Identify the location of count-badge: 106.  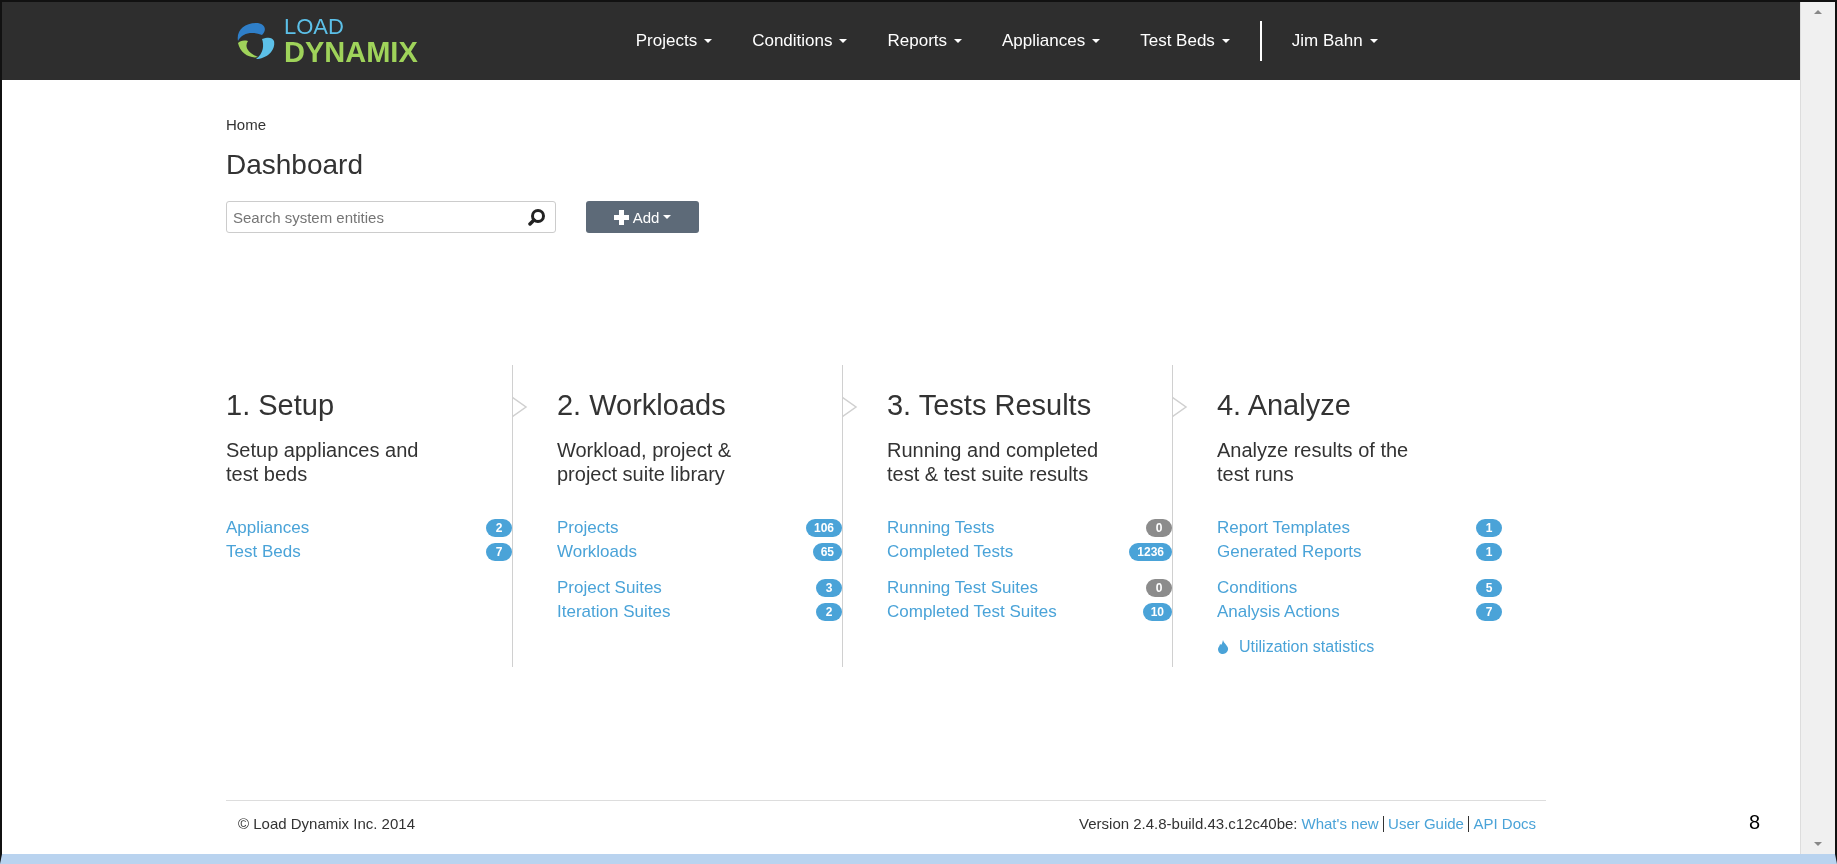
(823, 528).